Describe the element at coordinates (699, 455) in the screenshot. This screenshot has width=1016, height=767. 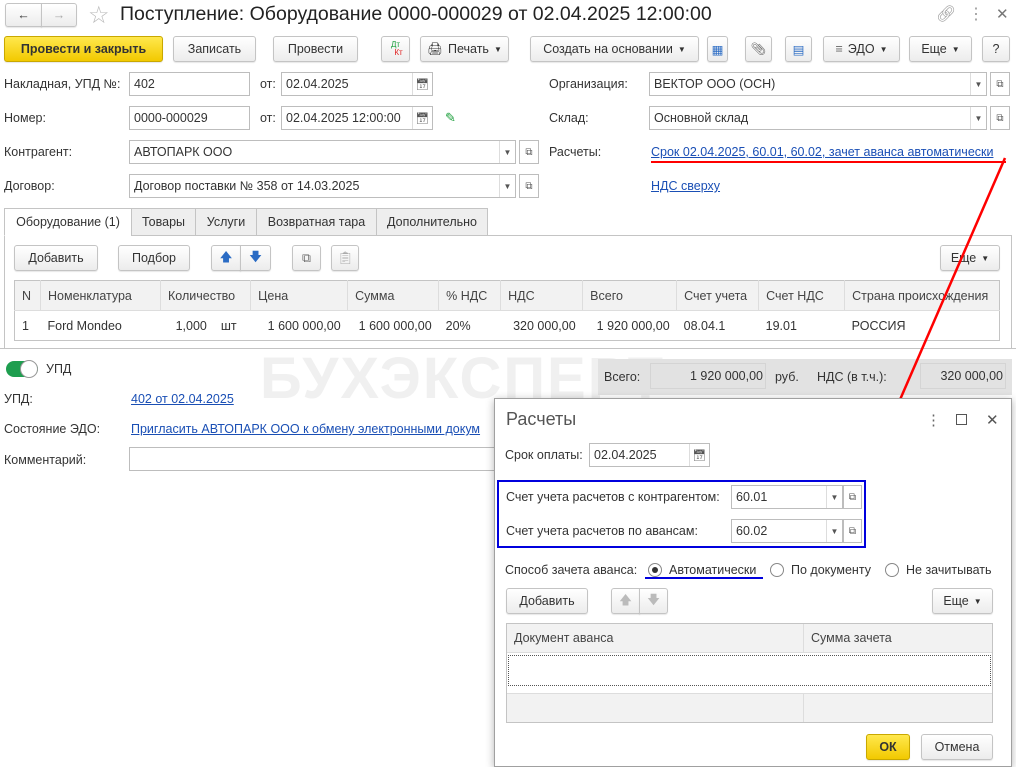
I see `calendar-icon: 📅︎` at that location.